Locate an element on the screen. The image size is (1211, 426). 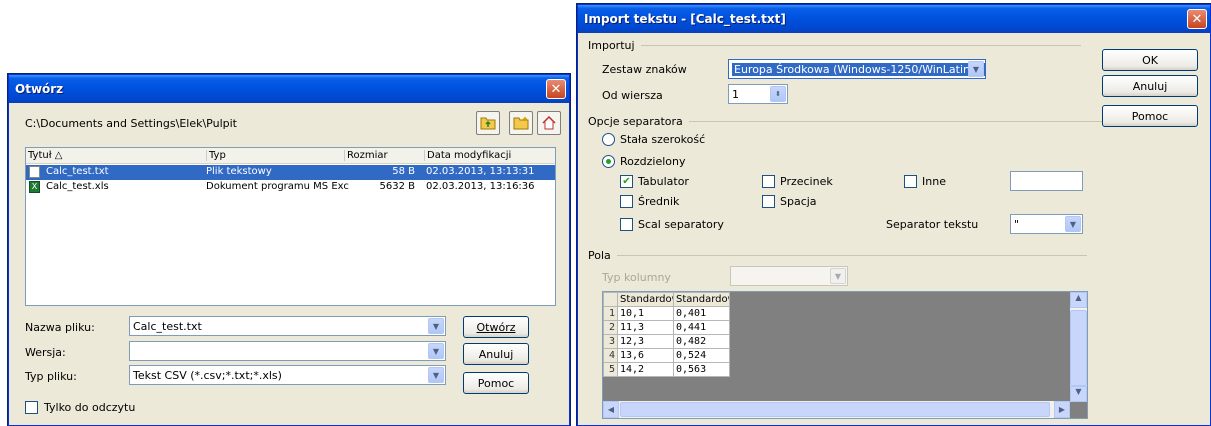
open-button-label: Otwórz is located at coordinates (496, 327).